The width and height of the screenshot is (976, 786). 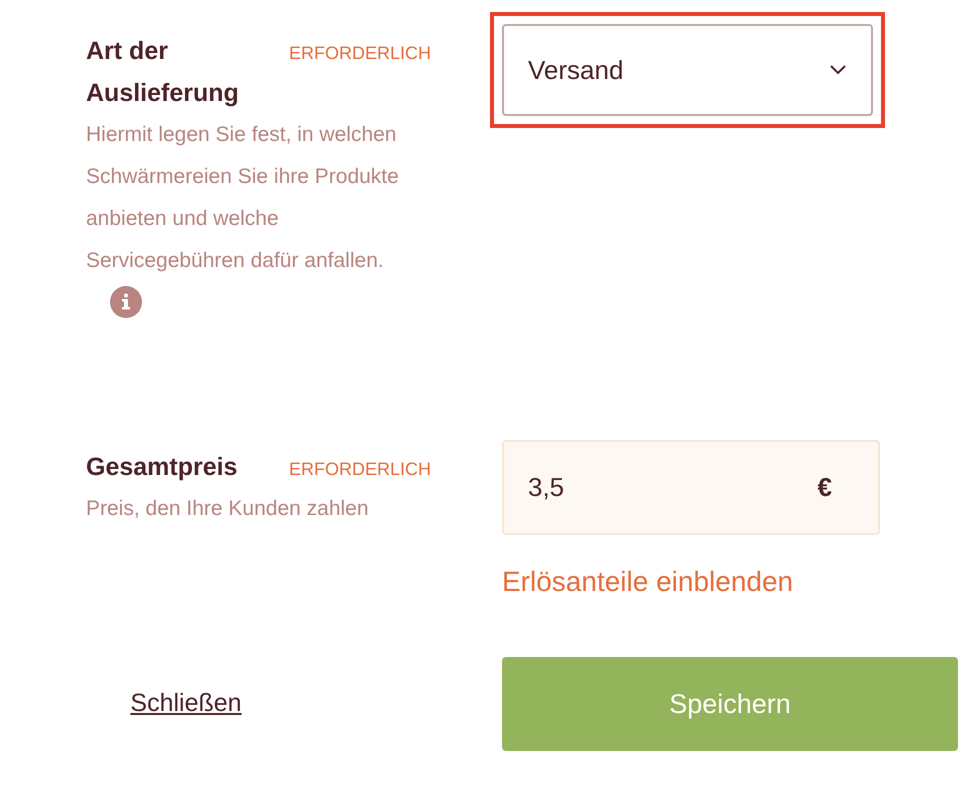 What do you see at coordinates (163, 72) in the screenshot?
I see `field-label: Art der Auslieferung` at bounding box center [163, 72].